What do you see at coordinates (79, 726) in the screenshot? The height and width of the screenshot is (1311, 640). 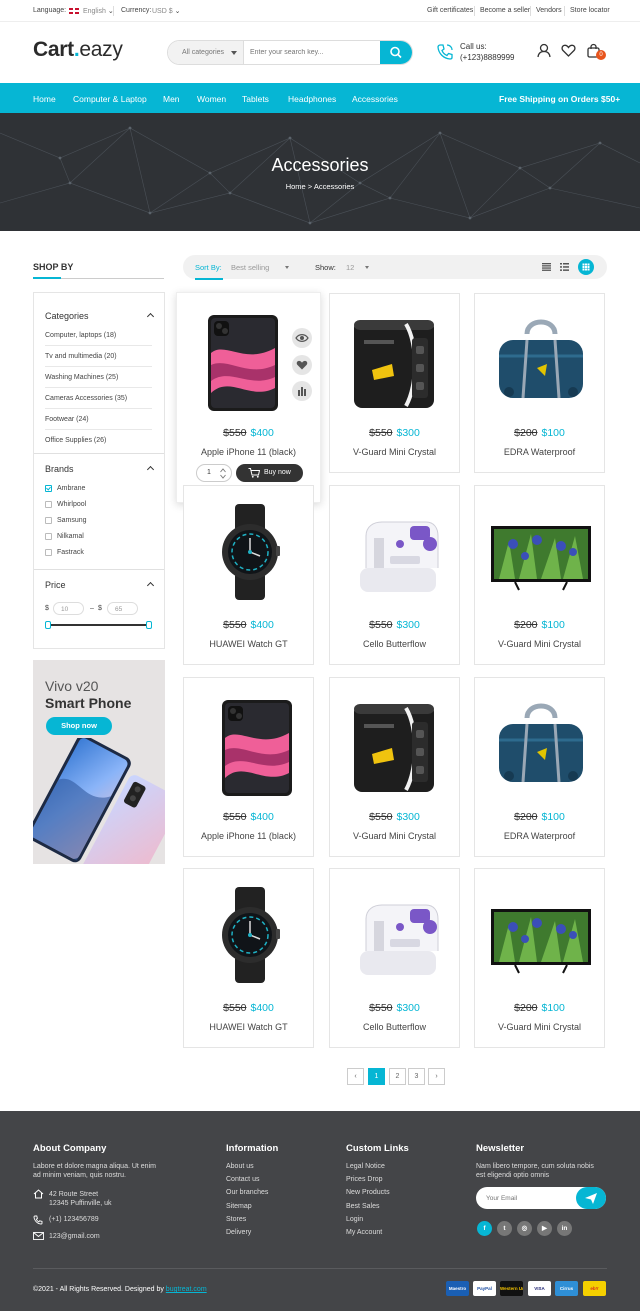 I see `shop-now-button: Shop now` at bounding box center [79, 726].